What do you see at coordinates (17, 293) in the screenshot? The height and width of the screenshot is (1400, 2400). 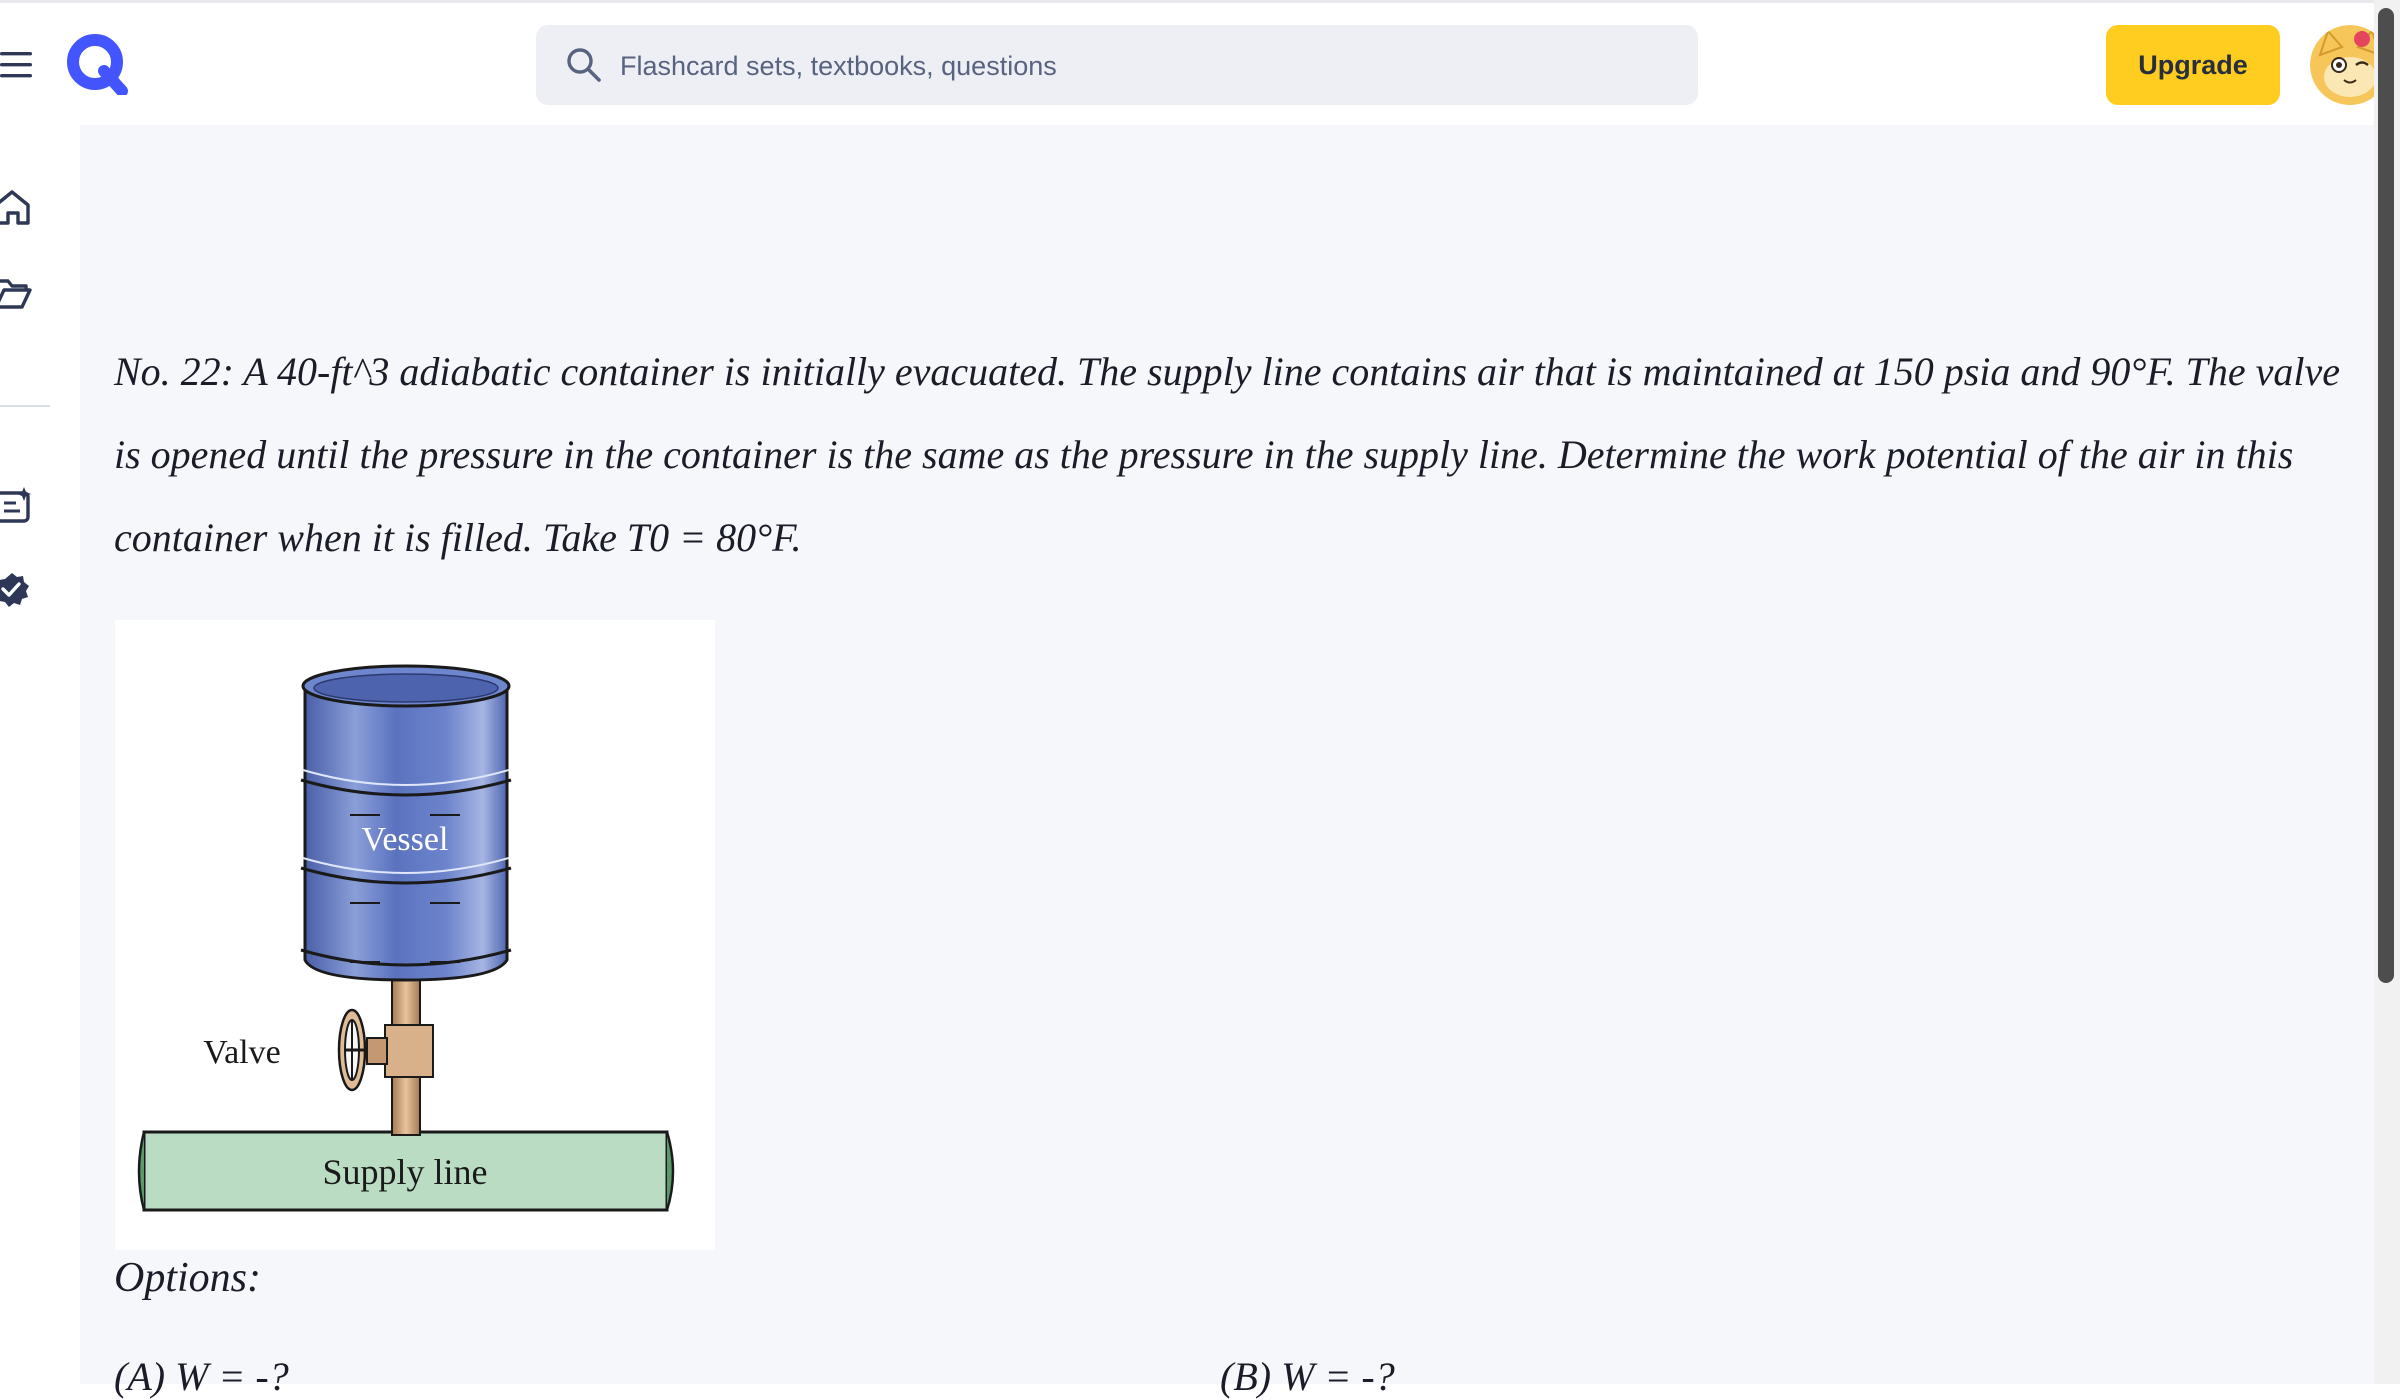 I see `folder-icon` at bounding box center [17, 293].